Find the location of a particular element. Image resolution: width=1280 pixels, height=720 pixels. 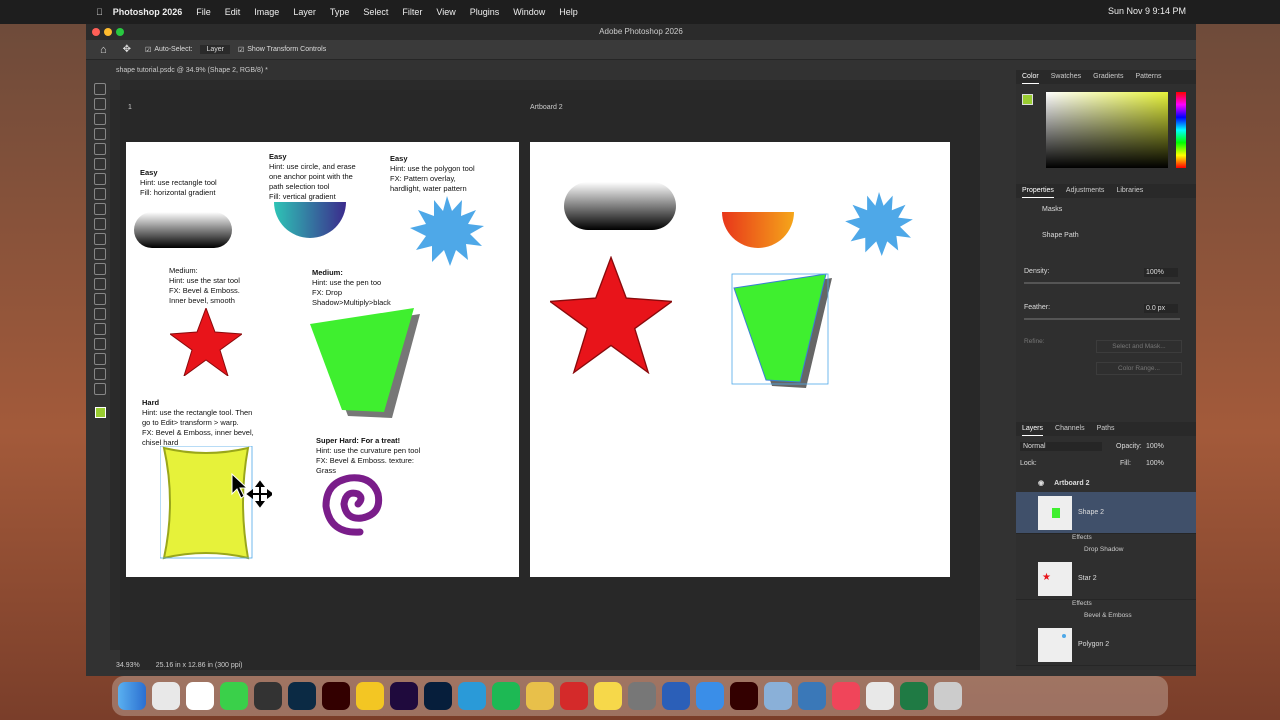

menu-image: Image is located at coordinates (266, 12).